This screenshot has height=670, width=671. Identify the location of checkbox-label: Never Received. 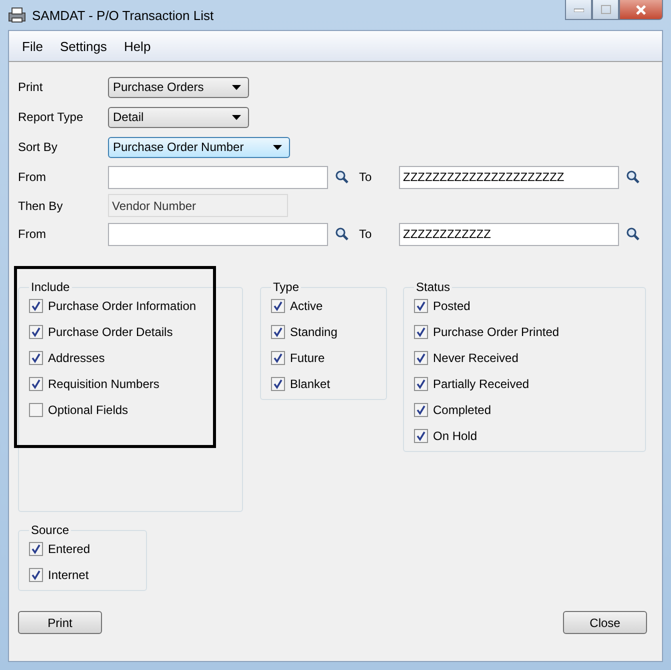
(475, 357).